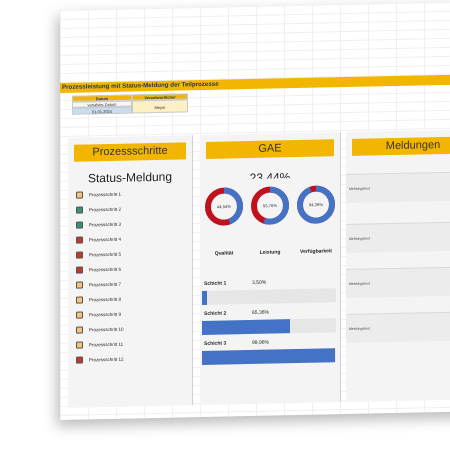  I want to click on shift-value: 98,96%, so click(260, 342).